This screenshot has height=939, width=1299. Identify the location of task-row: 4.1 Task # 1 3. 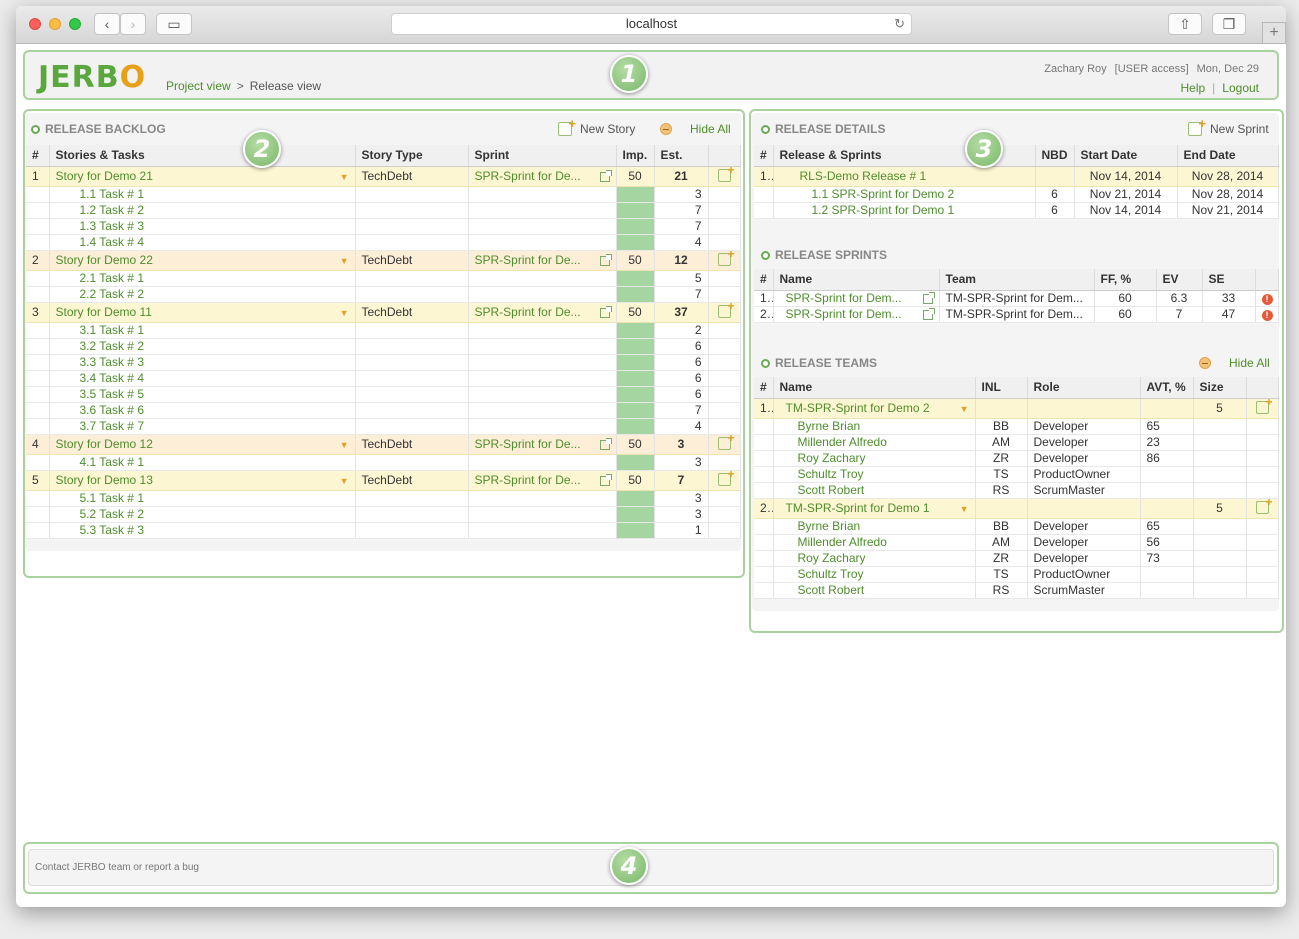
(383, 462).